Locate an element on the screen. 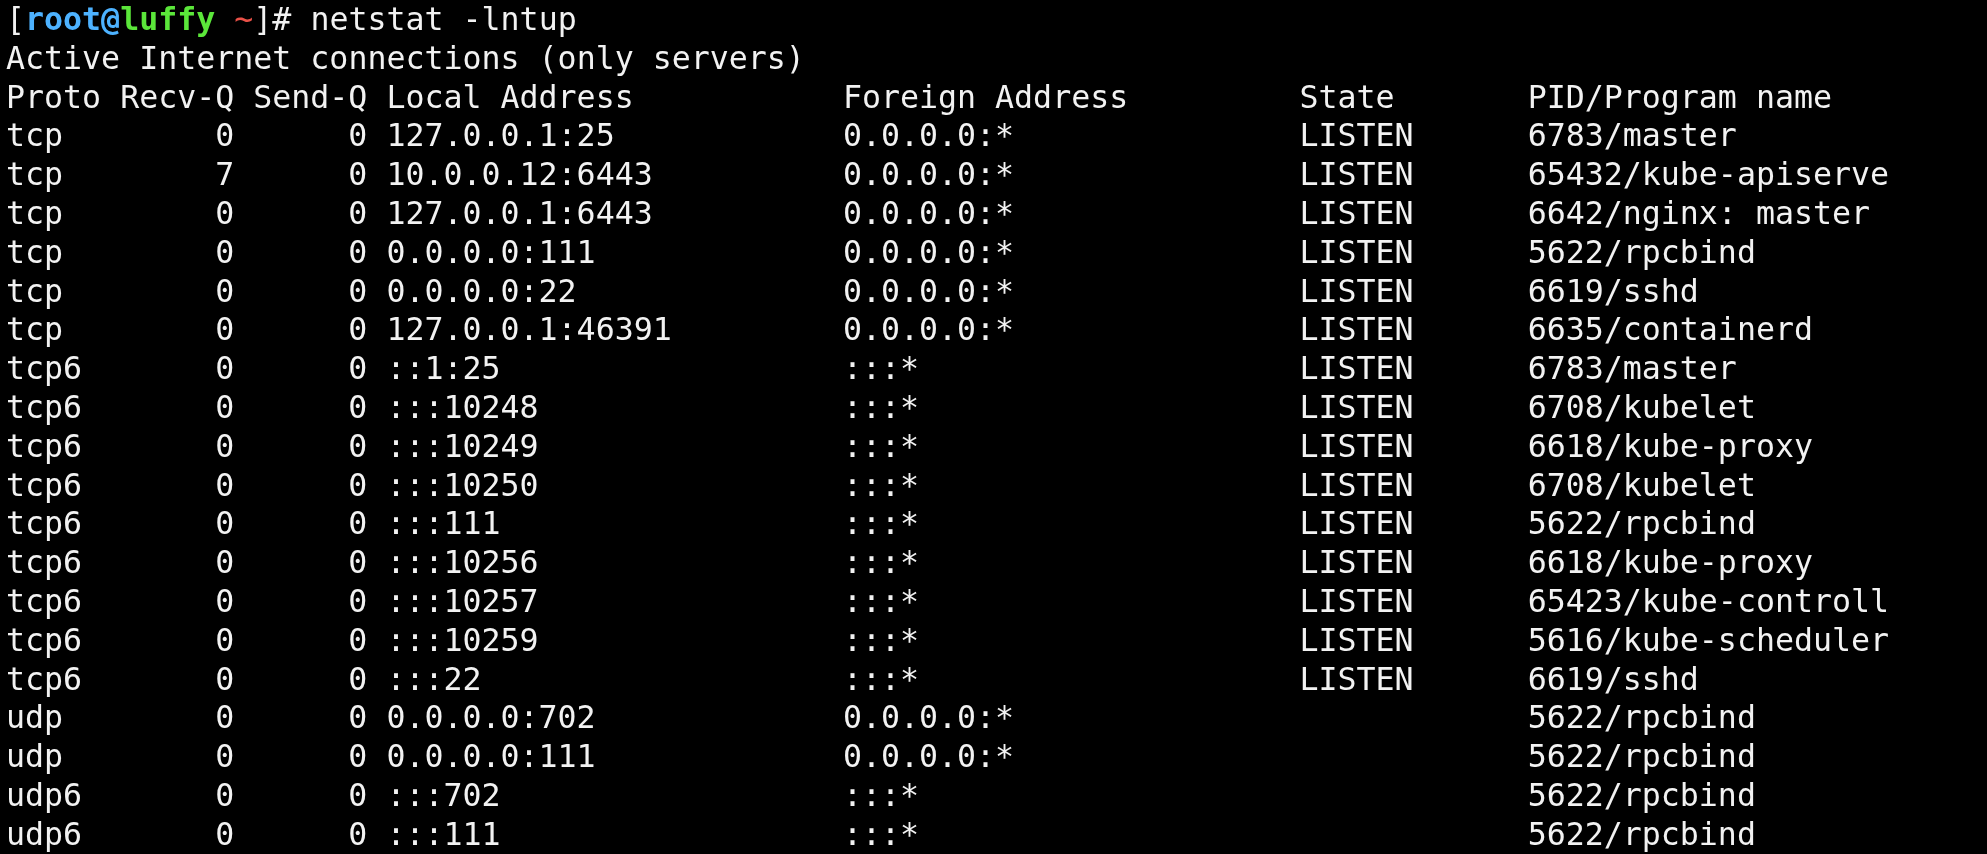 The image size is (1987, 854). column-header: State is located at coordinates (1347, 97).